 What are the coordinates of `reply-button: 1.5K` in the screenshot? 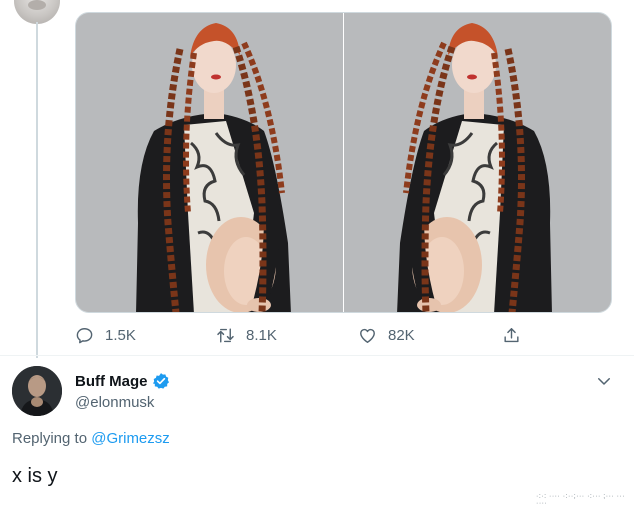 It's located at (105, 335).